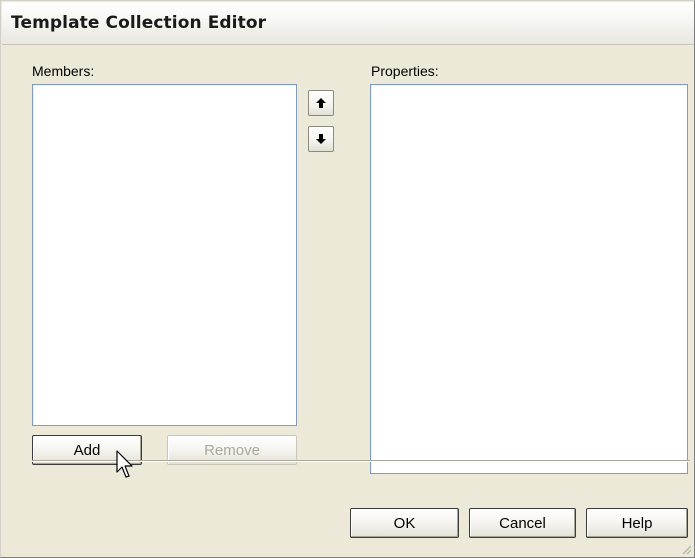 The width and height of the screenshot is (695, 558). What do you see at coordinates (348, 23) in the screenshot?
I see `title-bar: Template Collection Editor` at bounding box center [348, 23].